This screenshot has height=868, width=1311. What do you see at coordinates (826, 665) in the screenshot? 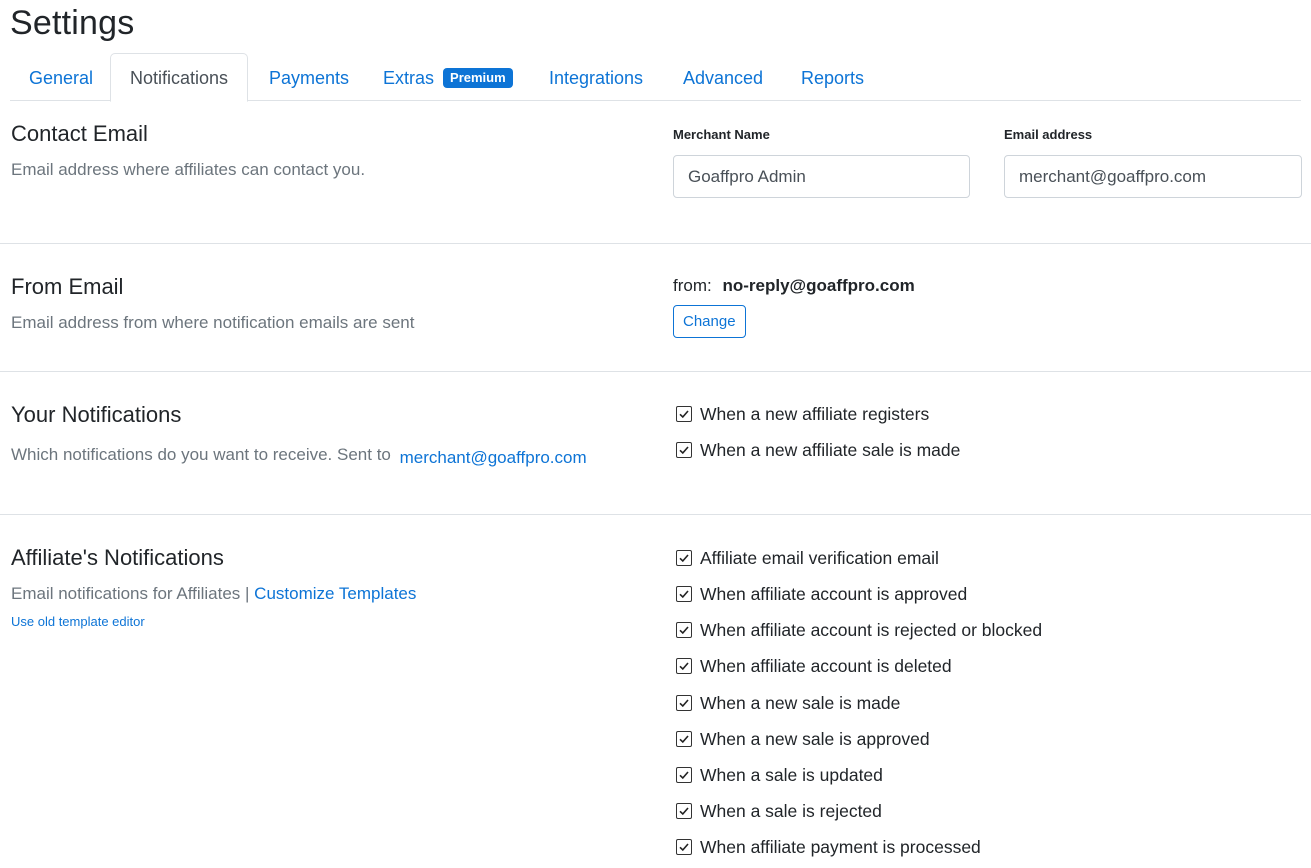
I see `option-label: When affiliate account is deleted` at bounding box center [826, 665].